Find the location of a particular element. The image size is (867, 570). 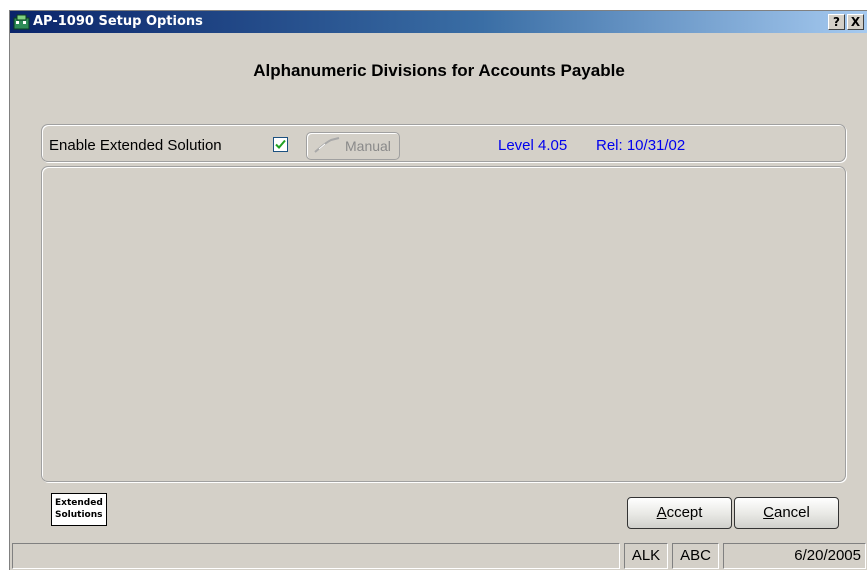

cancel-accelerator: C is located at coordinates (768, 512).